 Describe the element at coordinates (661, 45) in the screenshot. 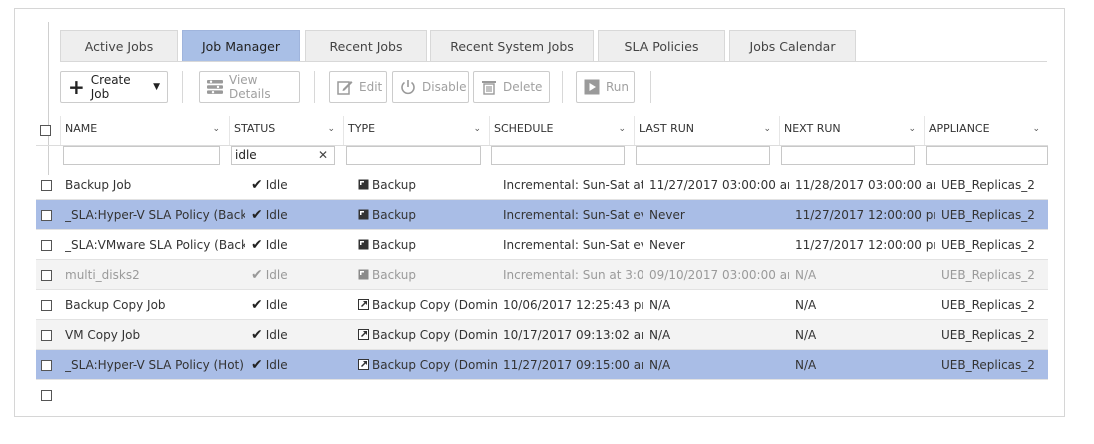

I see `tab-sla-policies: SLA Policies` at that location.